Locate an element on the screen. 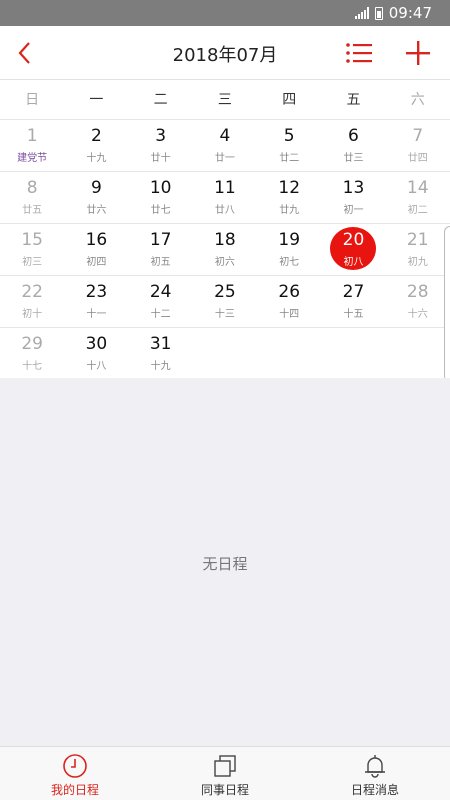 This screenshot has width=450, height=800. day-number: 21 is located at coordinates (417, 240).